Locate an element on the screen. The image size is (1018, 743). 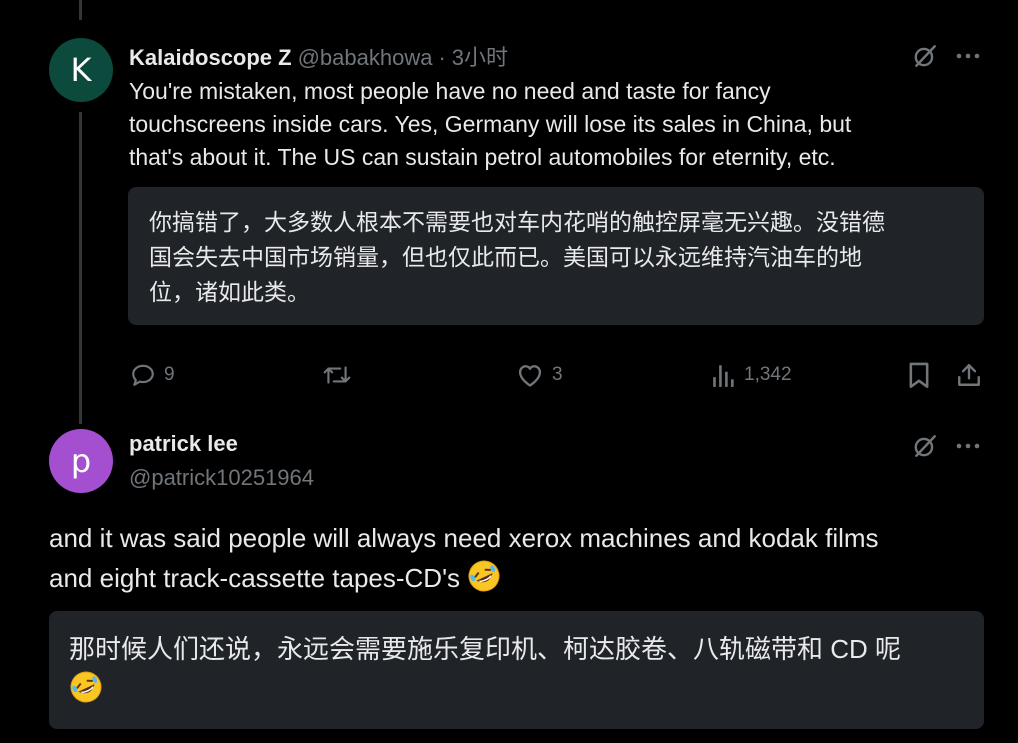
like-count: 3 is located at coordinates (557, 374).